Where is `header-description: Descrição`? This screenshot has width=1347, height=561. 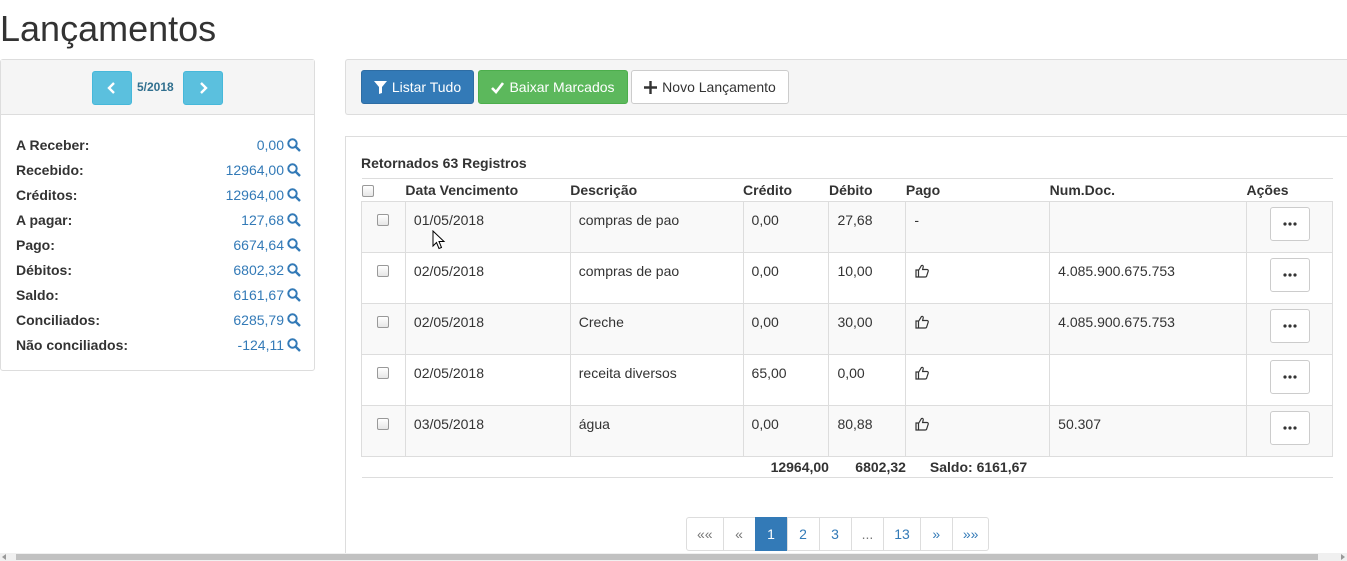 header-description: Descrição is located at coordinates (657, 190).